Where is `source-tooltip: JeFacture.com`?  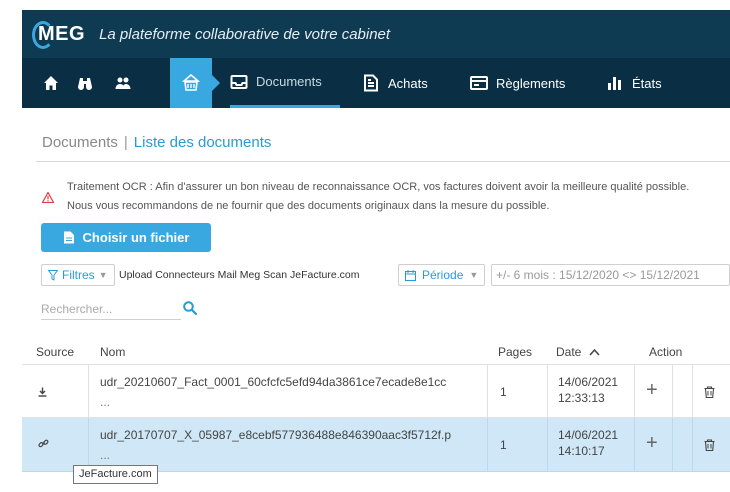
source-tooltip: JeFacture.com is located at coordinates (115, 474).